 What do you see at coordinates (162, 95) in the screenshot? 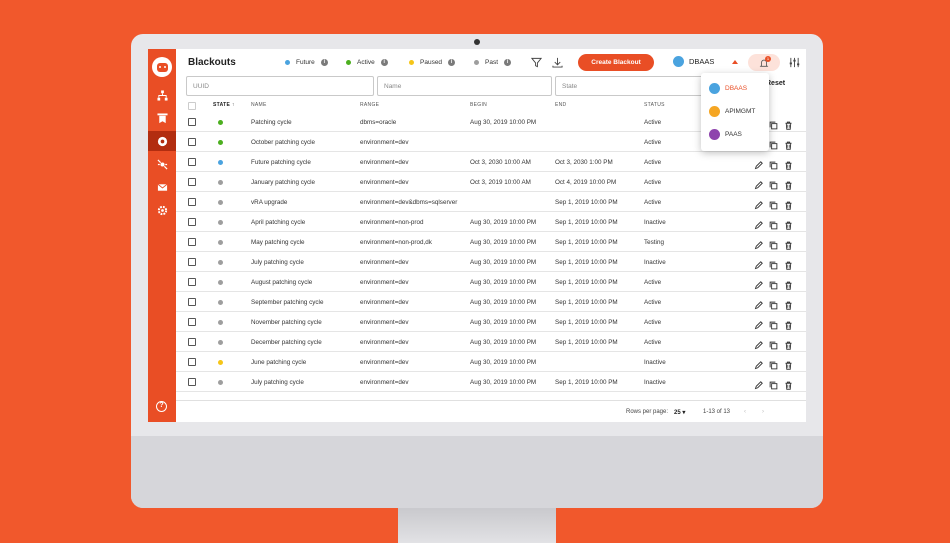
I see `sidebar-hierarchy-icon` at bounding box center [162, 95].